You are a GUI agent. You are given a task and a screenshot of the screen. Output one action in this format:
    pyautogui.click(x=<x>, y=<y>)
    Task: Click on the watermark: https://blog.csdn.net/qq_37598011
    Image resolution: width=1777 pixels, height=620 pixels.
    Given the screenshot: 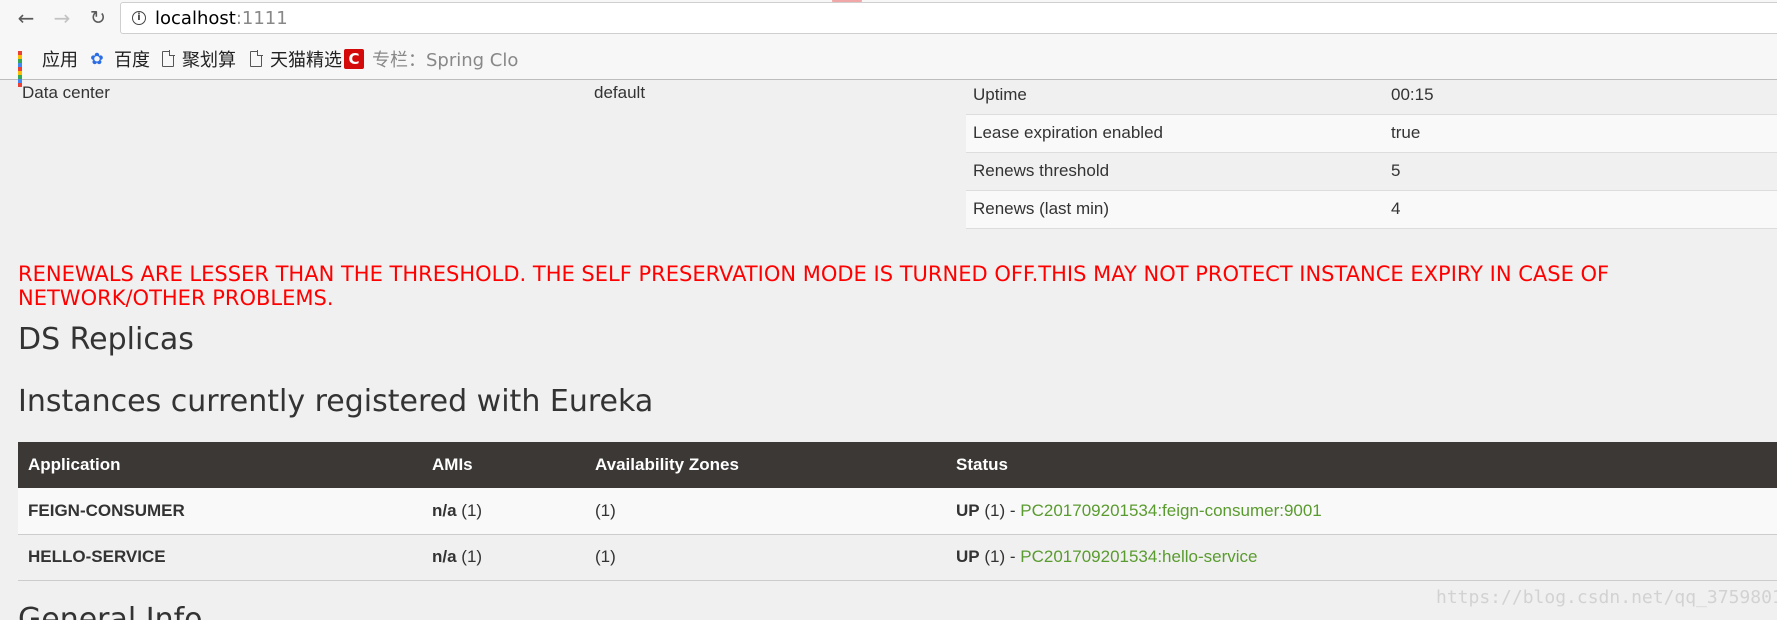 What is the action you would take?
    pyautogui.click(x=1606, y=597)
    